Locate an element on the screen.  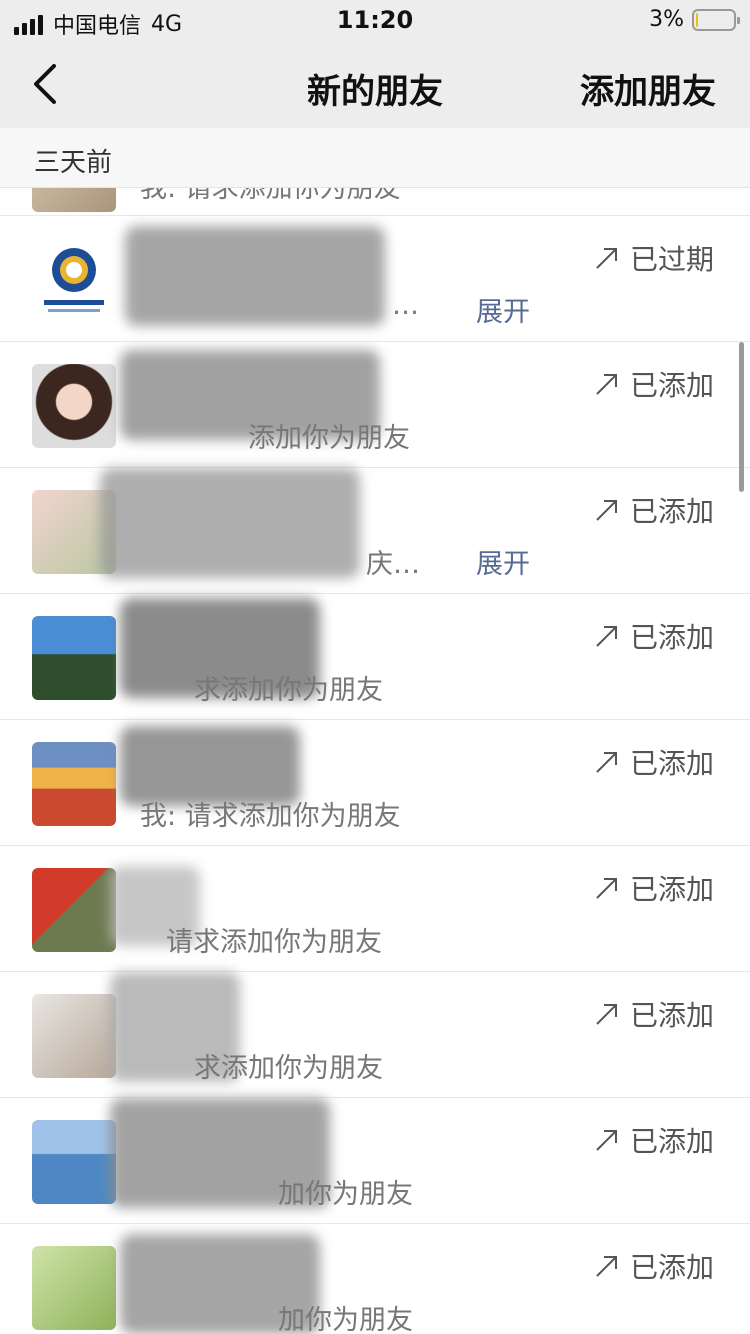
section-header: 三天前 is located at coordinates (375, 158).